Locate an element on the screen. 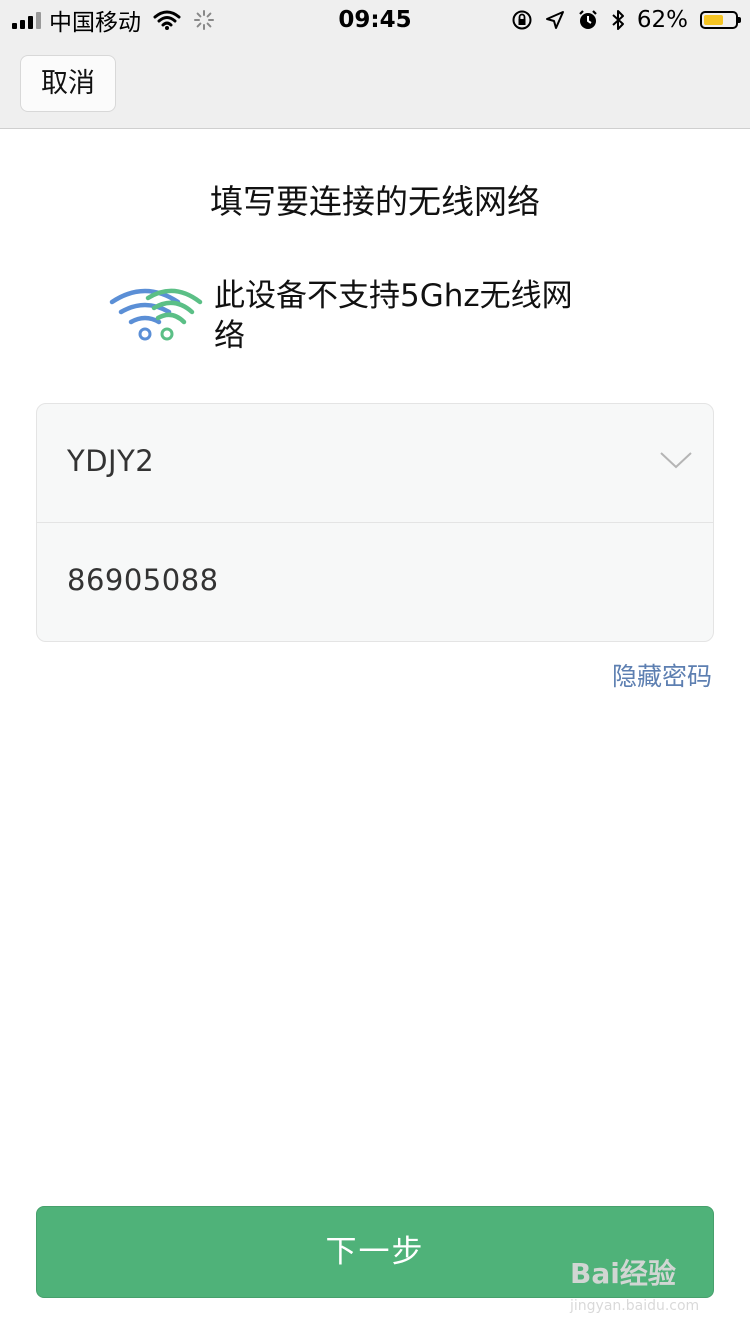 The height and width of the screenshot is (1334, 750). watermark-brand: Bai经验 is located at coordinates (623, 1273).